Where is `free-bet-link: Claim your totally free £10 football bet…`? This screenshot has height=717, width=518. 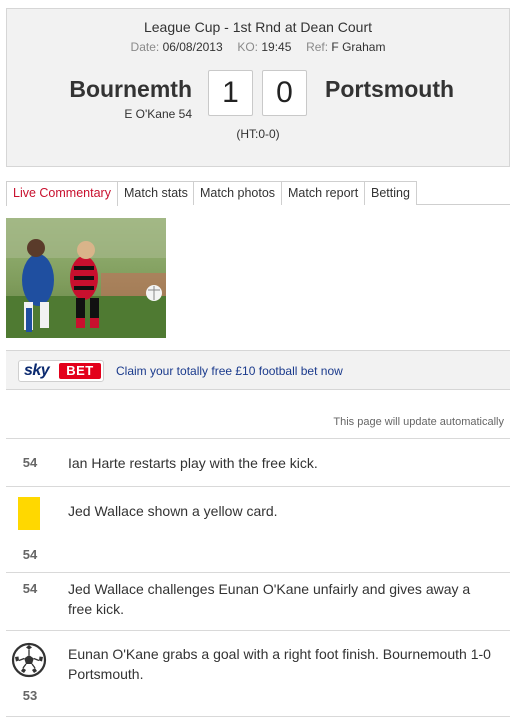 free-bet-link: Claim your totally free £10 football bet… is located at coordinates (229, 371).